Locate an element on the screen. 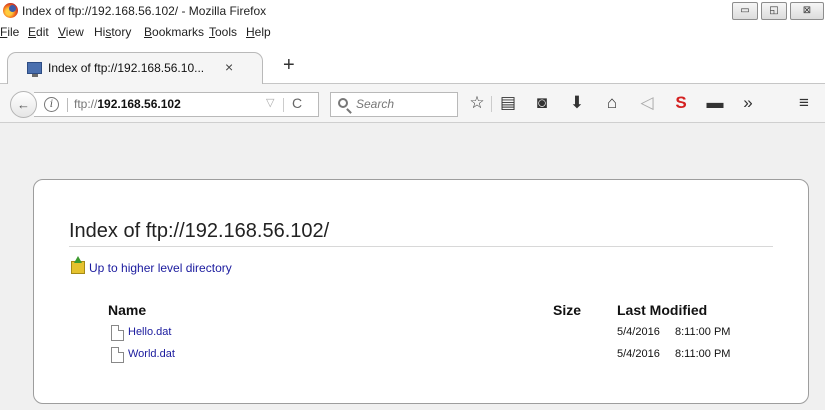 The width and height of the screenshot is (825, 410). reload-icon: C is located at coordinates (297, 103).